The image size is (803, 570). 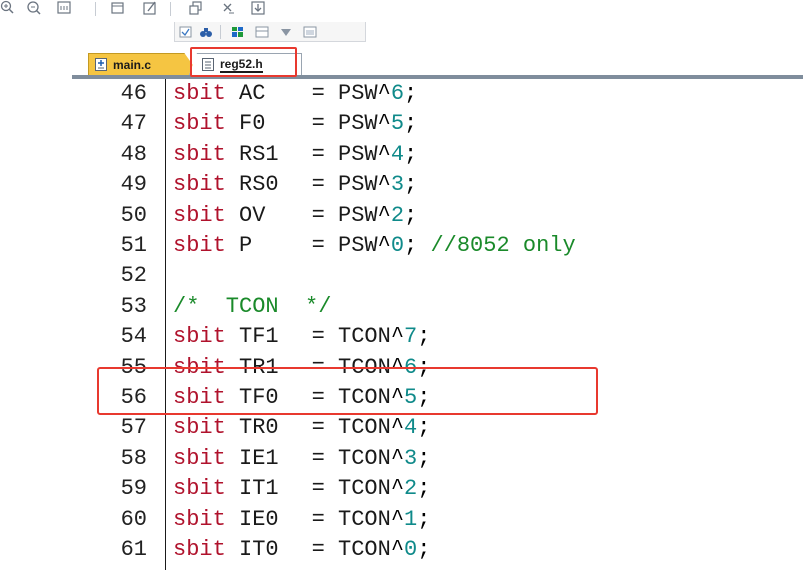 What do you see at coordinates (206, 31) in the screenshot?
I see `binoculars-icon` at bounding box center [206, 31].